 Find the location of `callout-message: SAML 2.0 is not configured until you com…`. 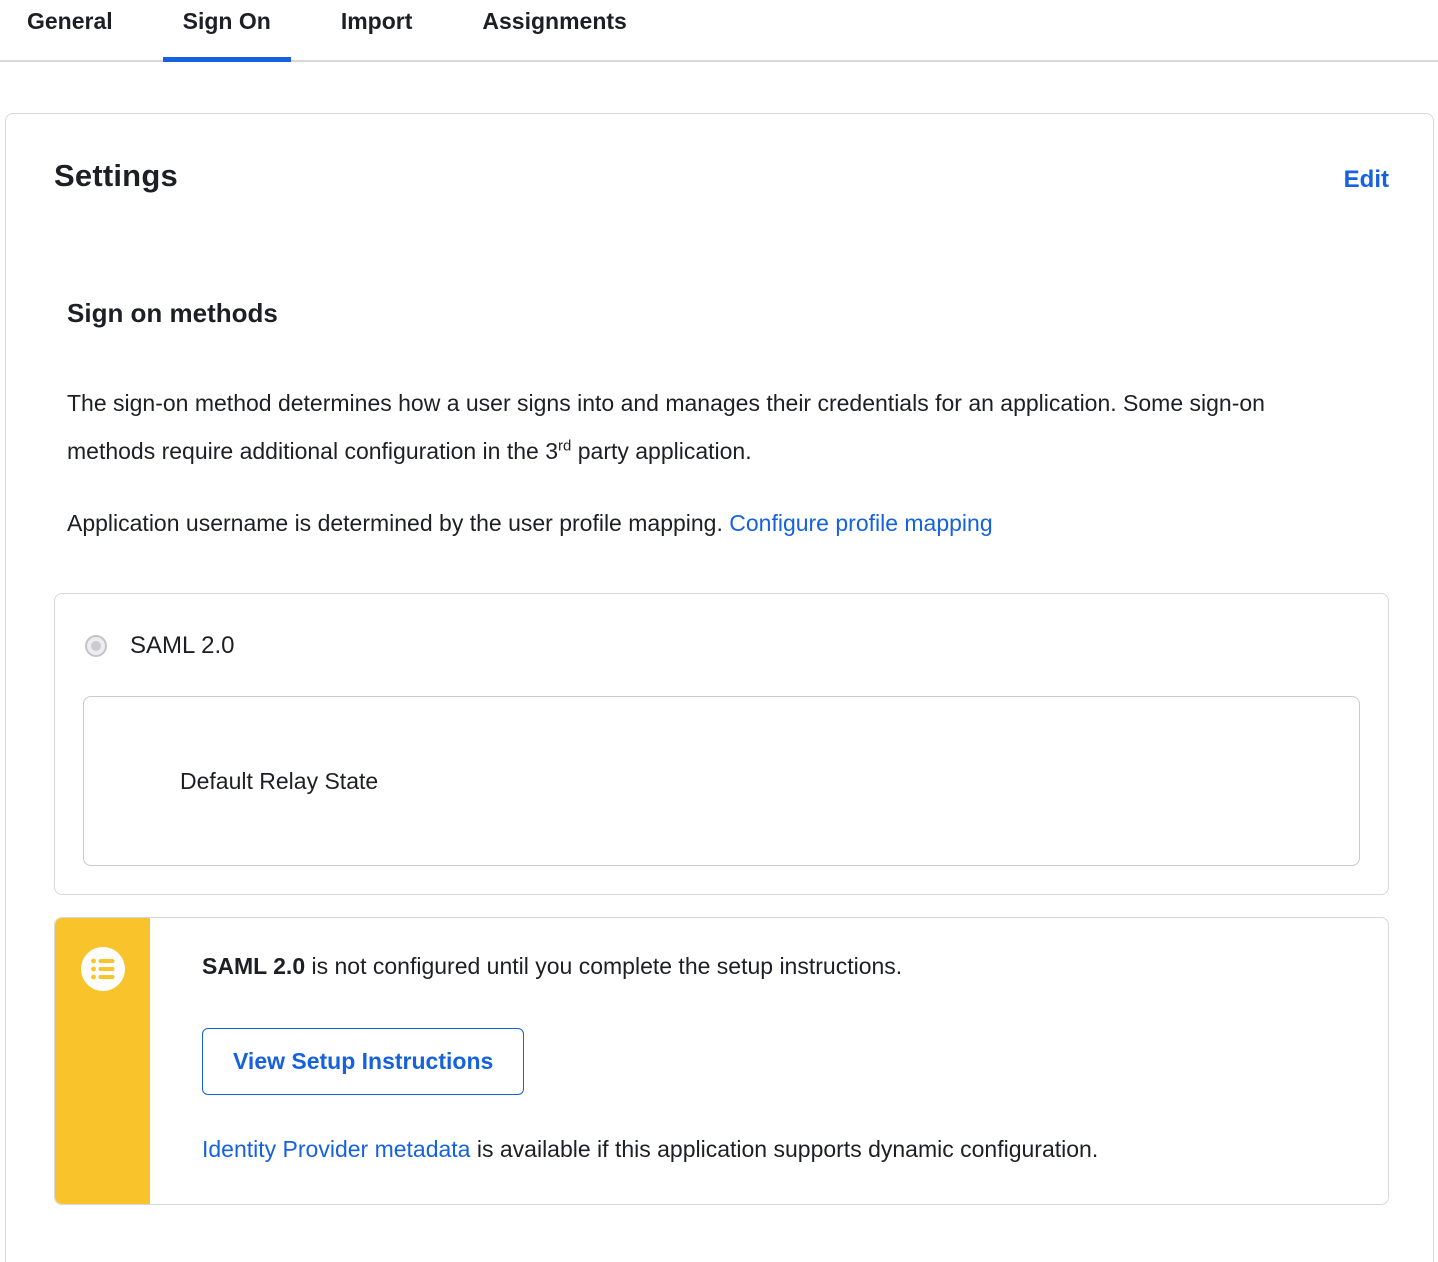

callout-message: SAML 2.0 is not configured until you com… is located at coordinates (775, 966).